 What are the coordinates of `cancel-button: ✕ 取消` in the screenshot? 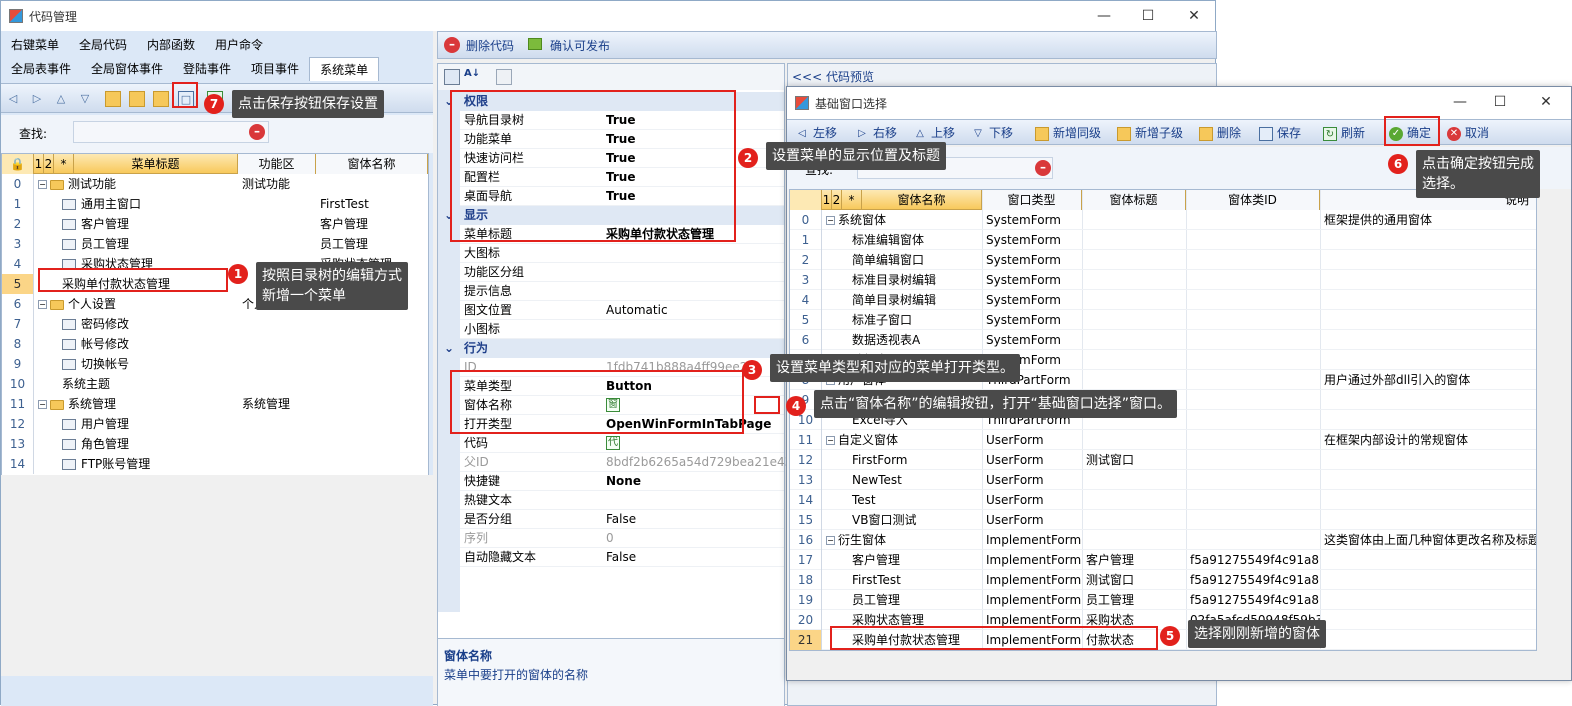 It's located at (1468, 133).